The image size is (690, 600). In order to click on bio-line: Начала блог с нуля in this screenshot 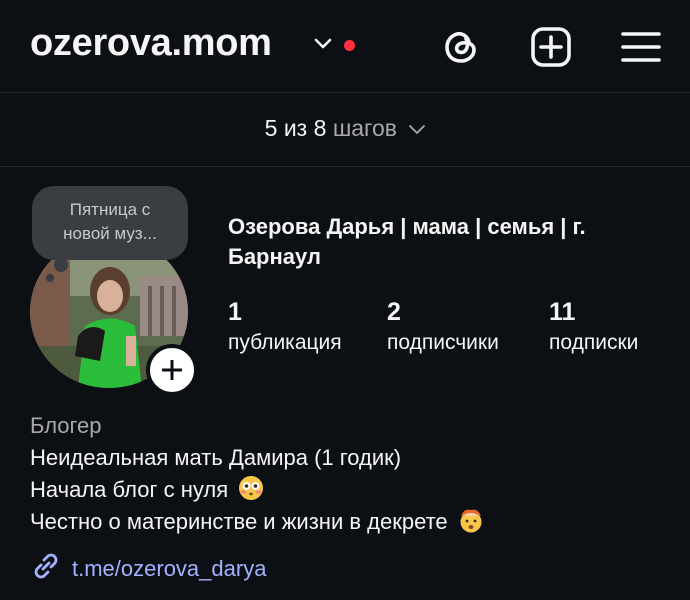, I will do `click(350, 490)`.